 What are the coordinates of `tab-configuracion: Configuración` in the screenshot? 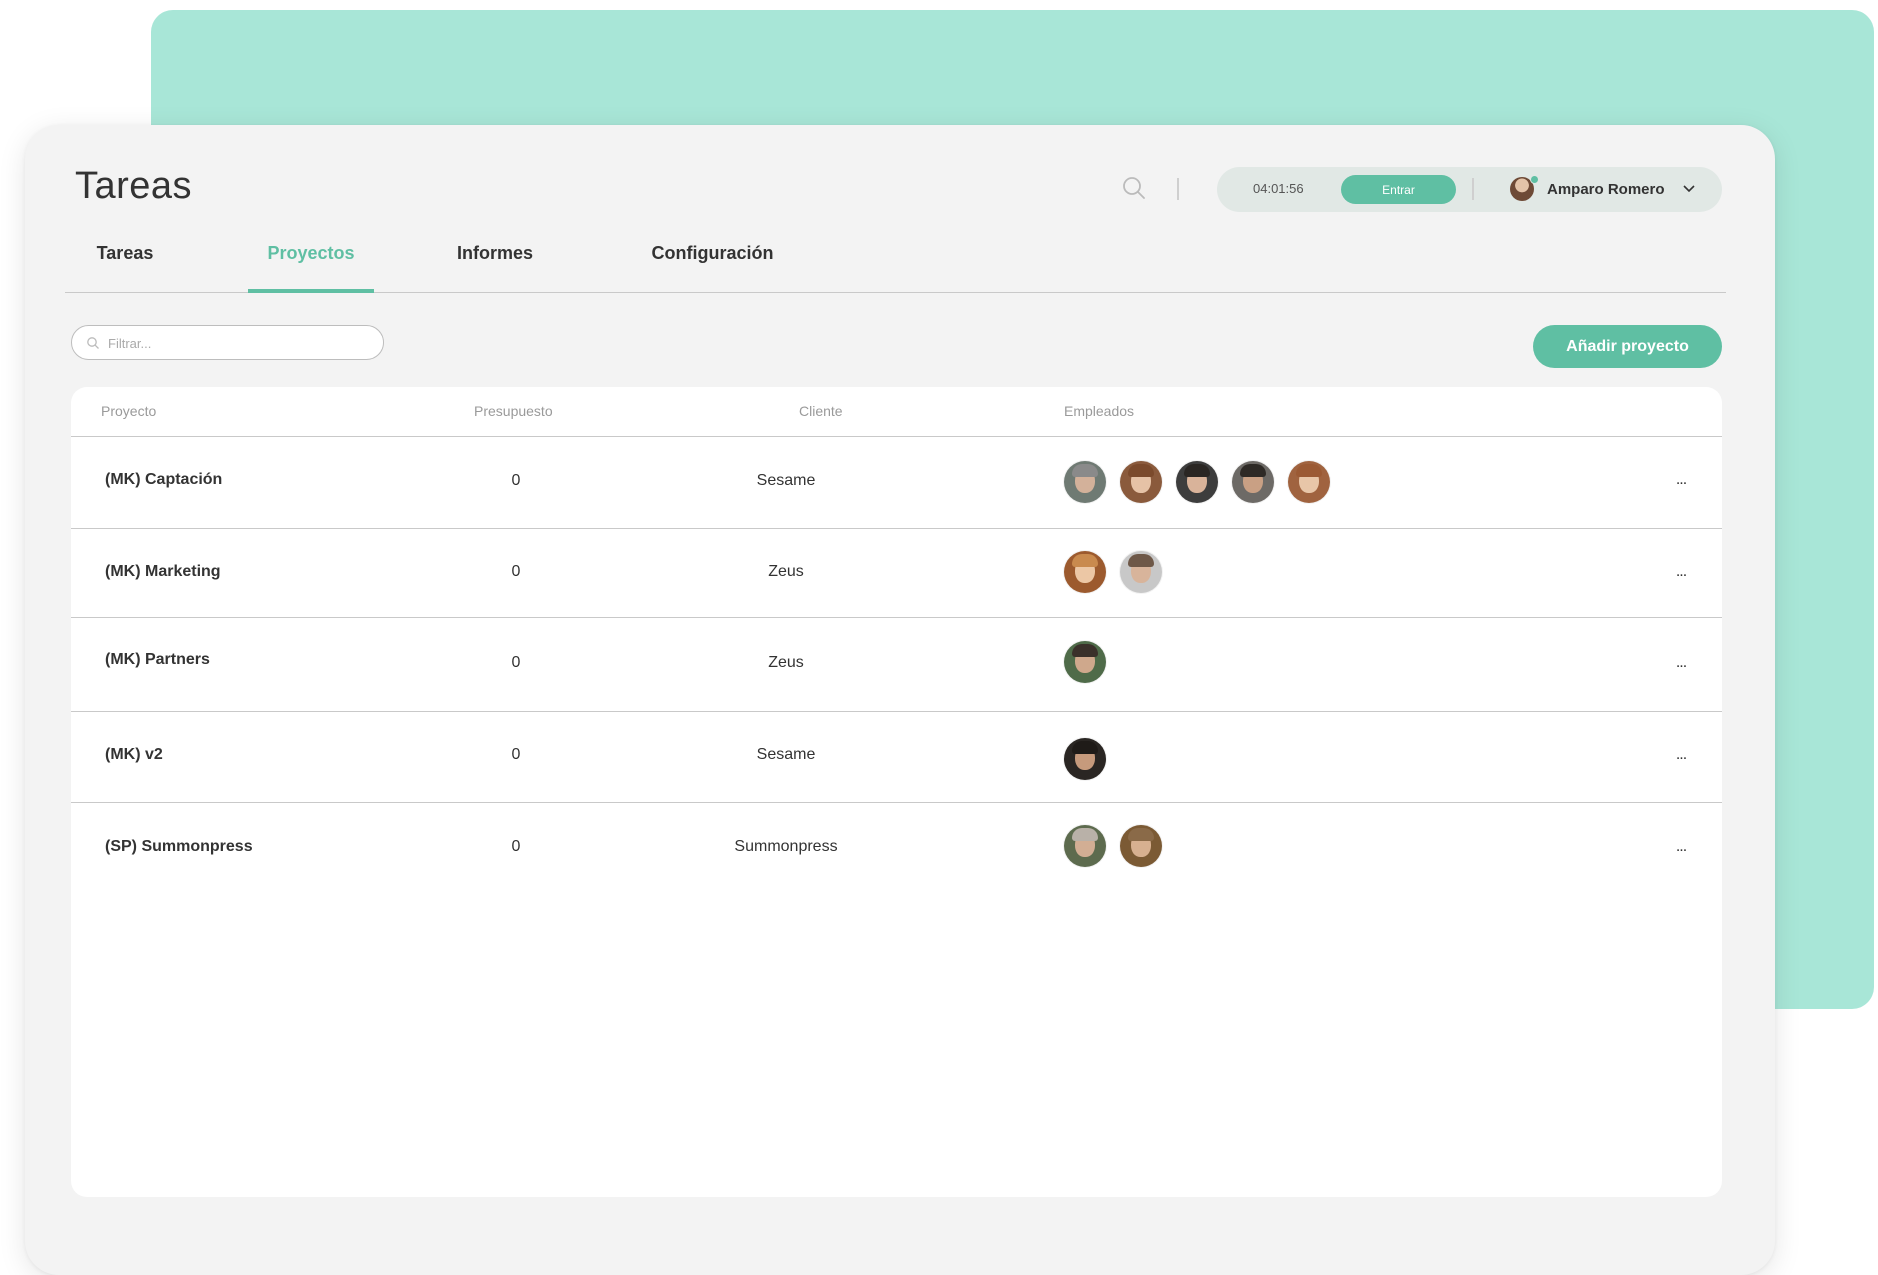 It's located at (712, 268).